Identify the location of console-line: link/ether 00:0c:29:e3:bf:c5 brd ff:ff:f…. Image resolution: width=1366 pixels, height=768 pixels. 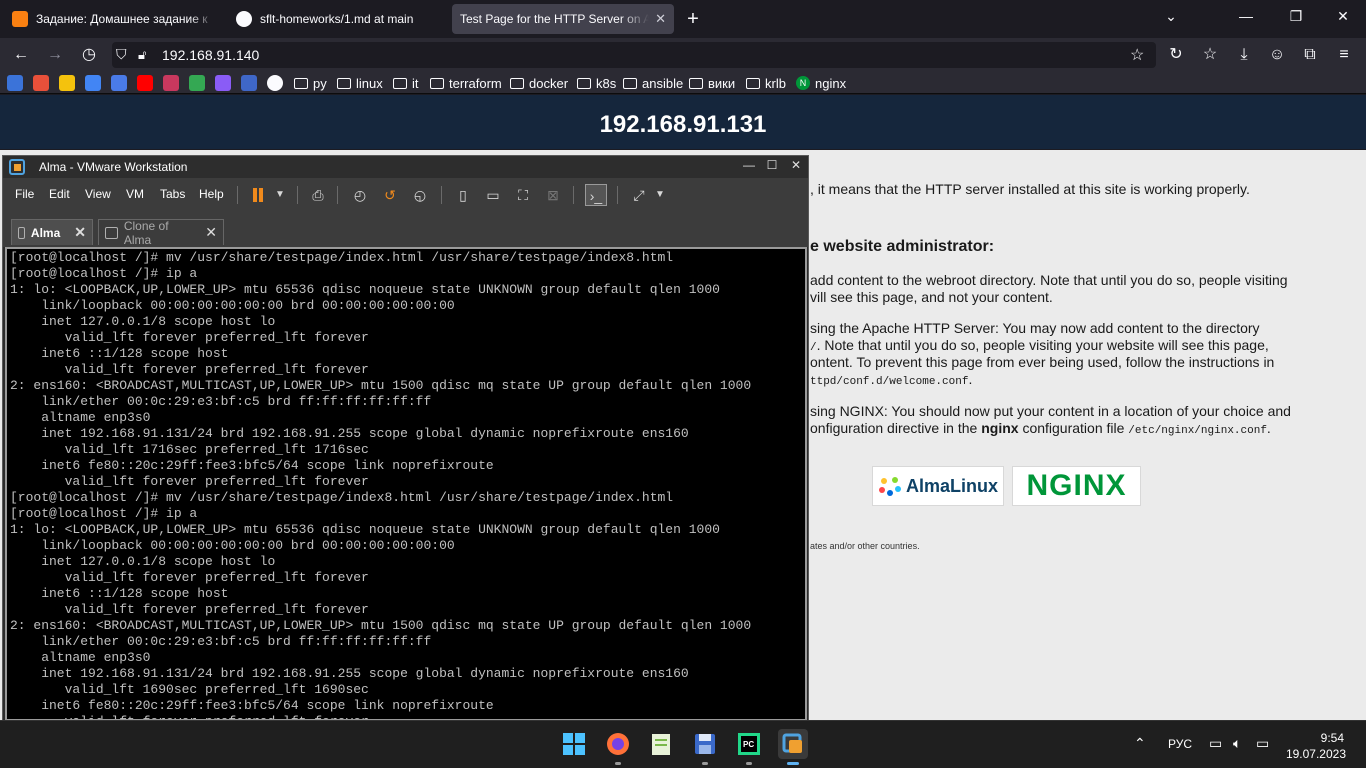
(221, 641).